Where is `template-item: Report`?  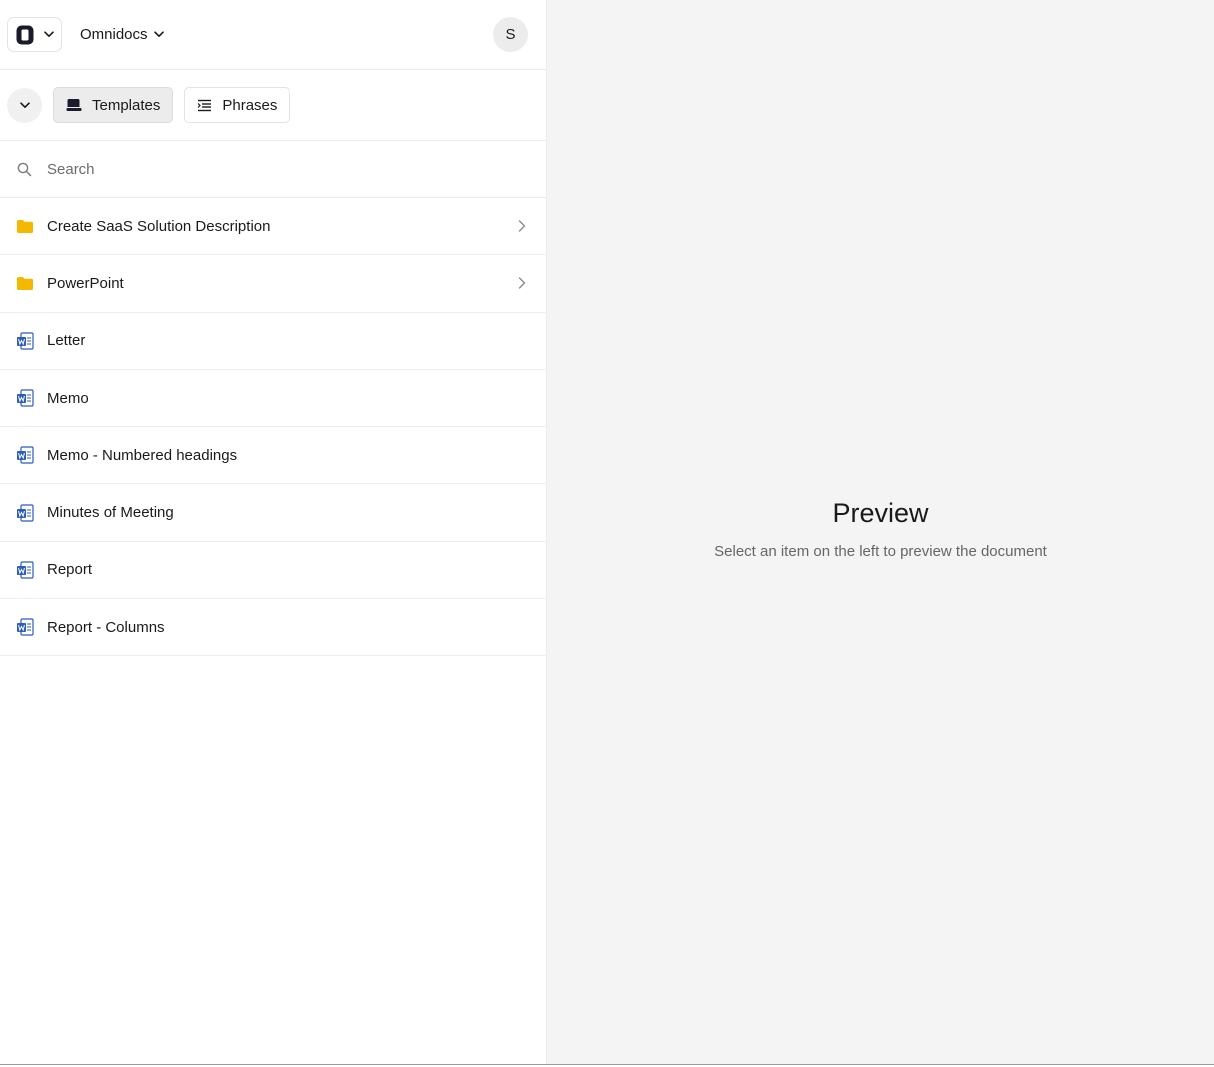
template-item: Report is located at coordinates (273, 571).